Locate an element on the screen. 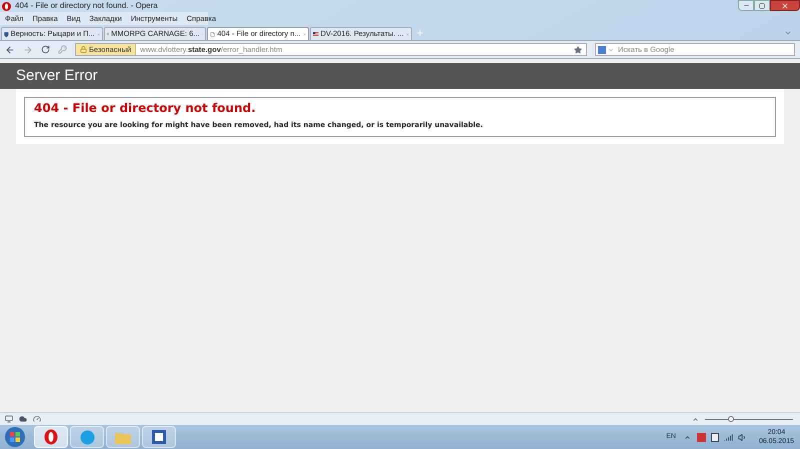  window-title: 404 - File or directory not found. - Opera is located at coordinates (86, 6).